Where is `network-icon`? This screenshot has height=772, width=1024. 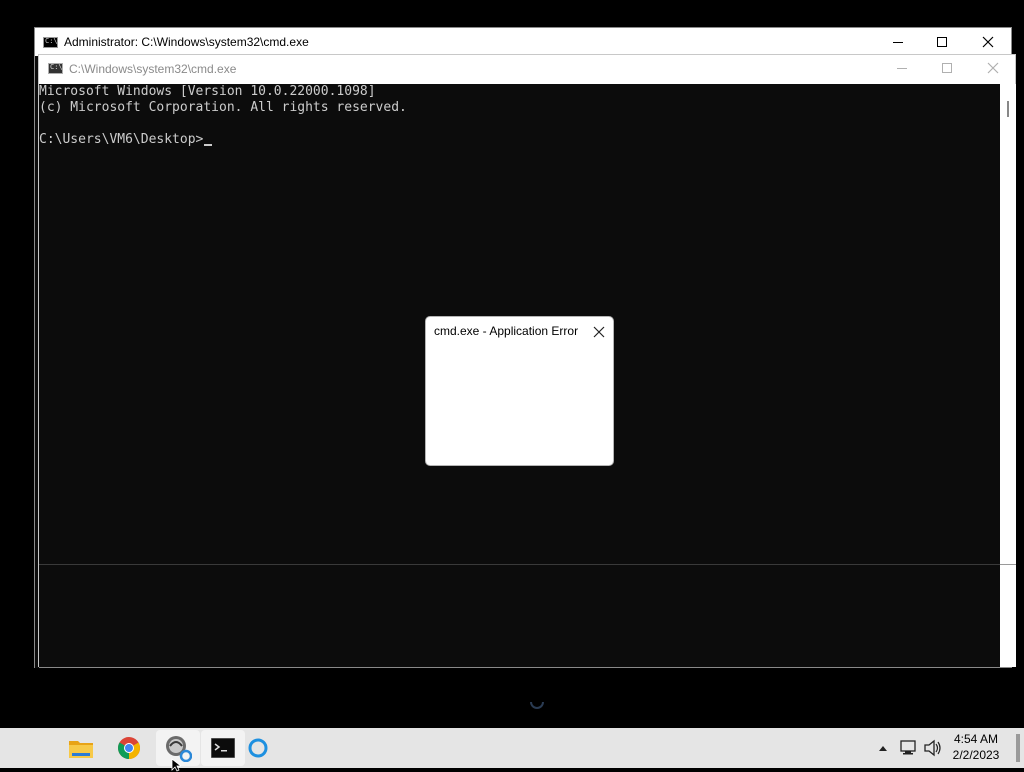
network-icon is located at coordinates (908, 747).